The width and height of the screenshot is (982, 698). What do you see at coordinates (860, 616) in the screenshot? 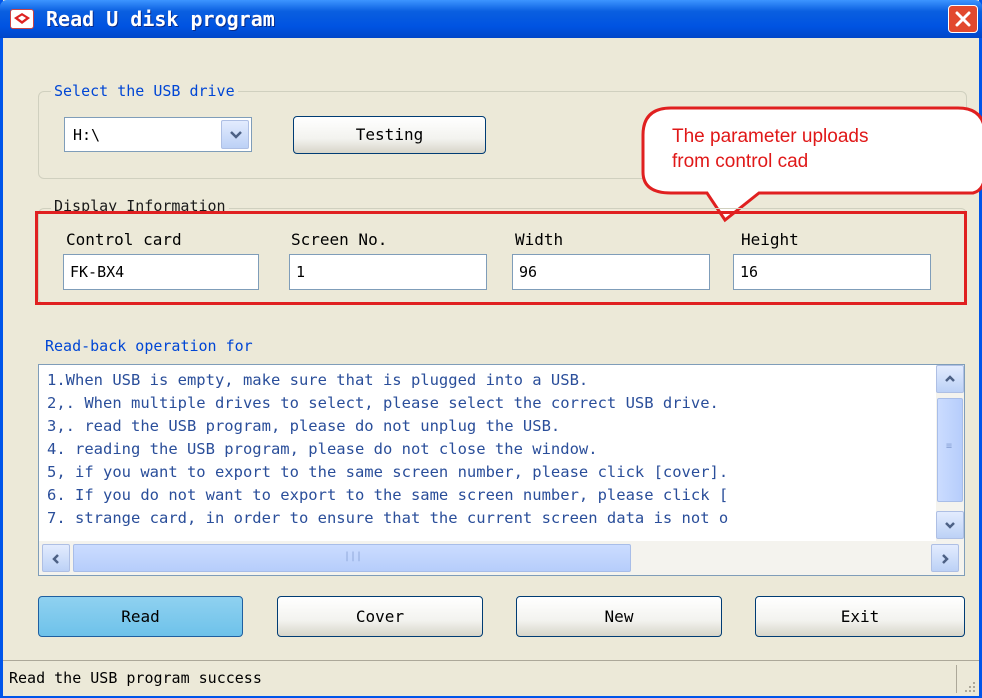
I see `exit-button: Exit` at bounding box center [860, 616].